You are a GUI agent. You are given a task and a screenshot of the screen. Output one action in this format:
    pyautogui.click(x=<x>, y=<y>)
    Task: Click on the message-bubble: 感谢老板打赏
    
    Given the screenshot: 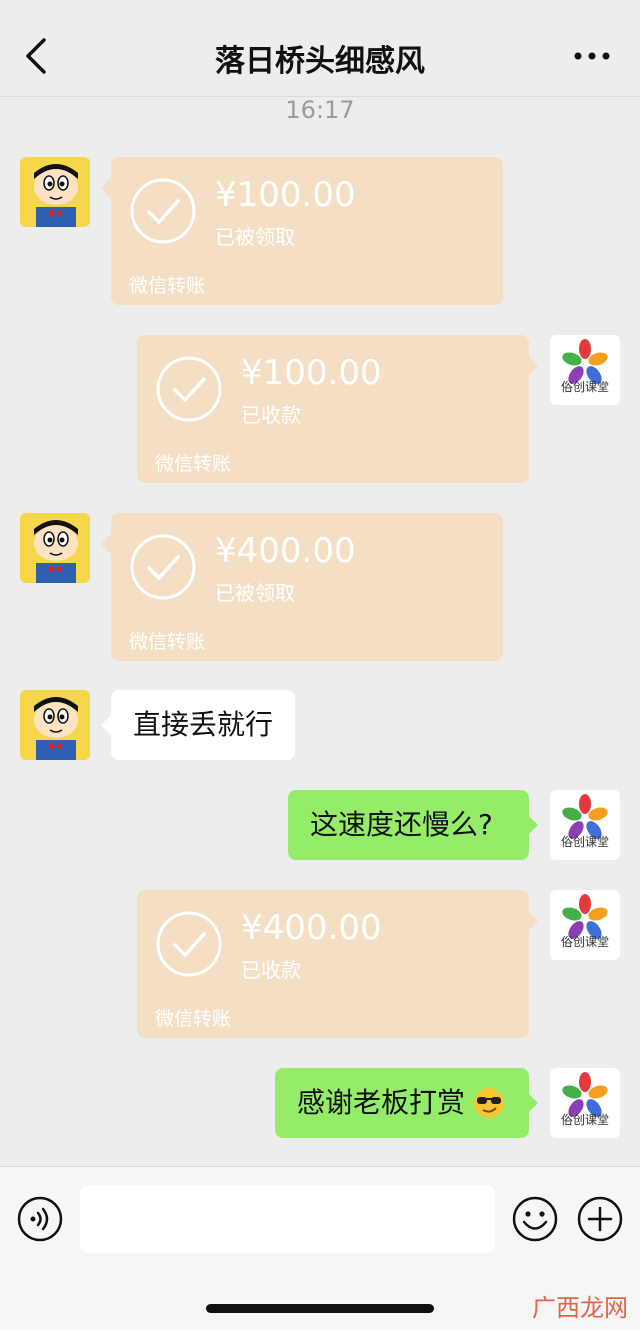 What is the action you would take?
    pyautogui.click(x=402, y=1103)
    